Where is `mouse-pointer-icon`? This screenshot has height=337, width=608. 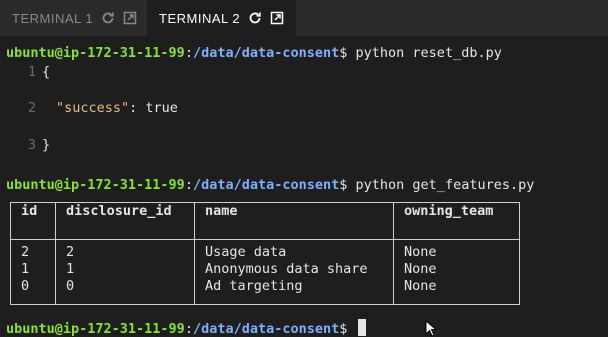
mouse-pointer-icon is located at coordinates (431, 328).